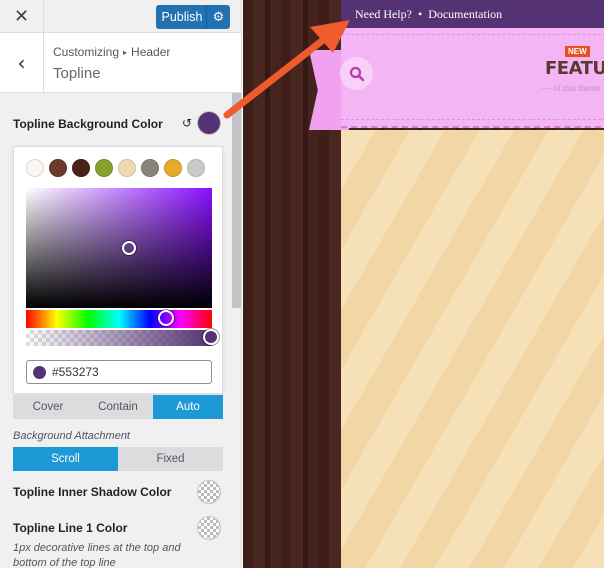 This screenshot has height=568, width=604. What do you see at coordinates (182, 17) in the screenshot?
I see `publish-label: Publish` at bounding box center [182, 17].